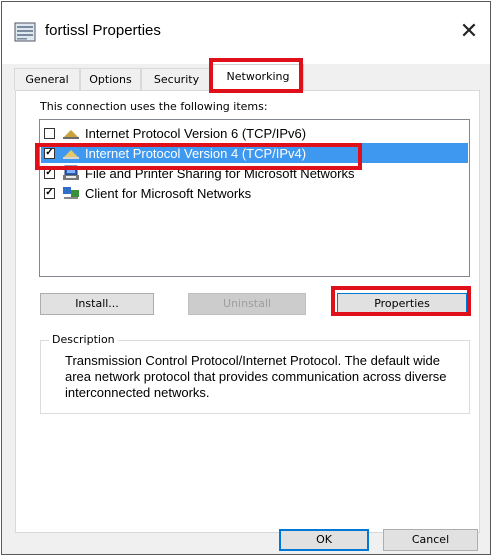 This screenshot has width=494, height=558. Describe the element at coordinates (103, 30) in the screenshot. I see `window-title: fortissl Properties` at that location.